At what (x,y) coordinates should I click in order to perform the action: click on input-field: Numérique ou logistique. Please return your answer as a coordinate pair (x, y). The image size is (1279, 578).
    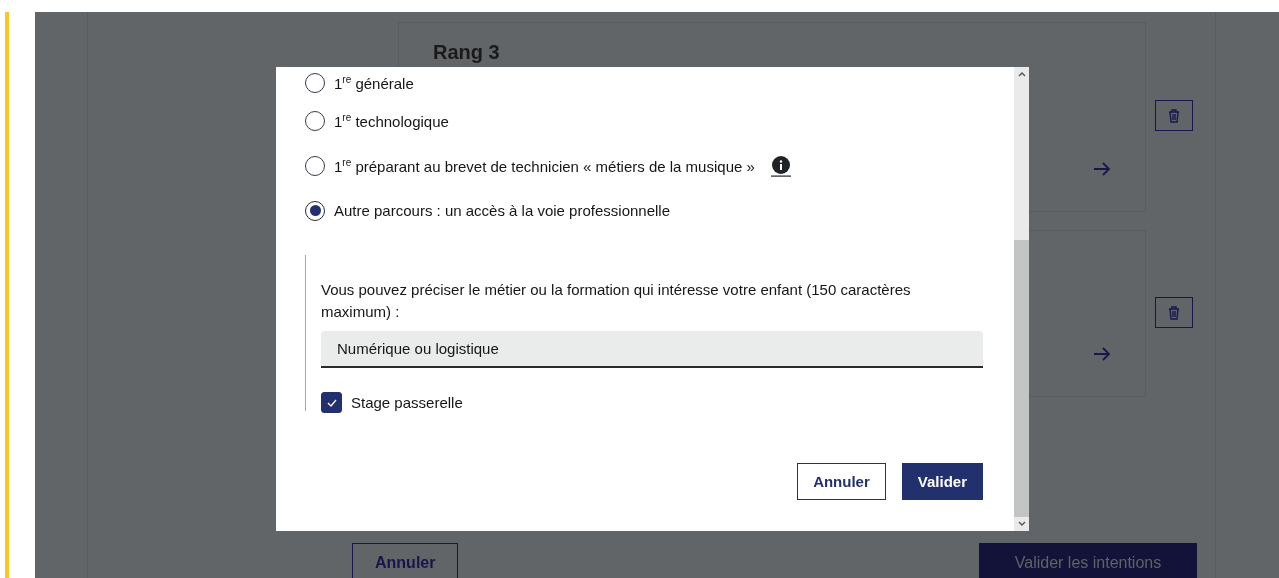
    Looking at the image, I should click on (652, 349).